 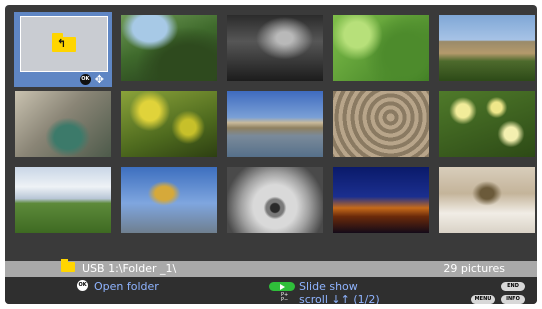 I want to click on thumb-stone-carving, so click(x=381, y=124).